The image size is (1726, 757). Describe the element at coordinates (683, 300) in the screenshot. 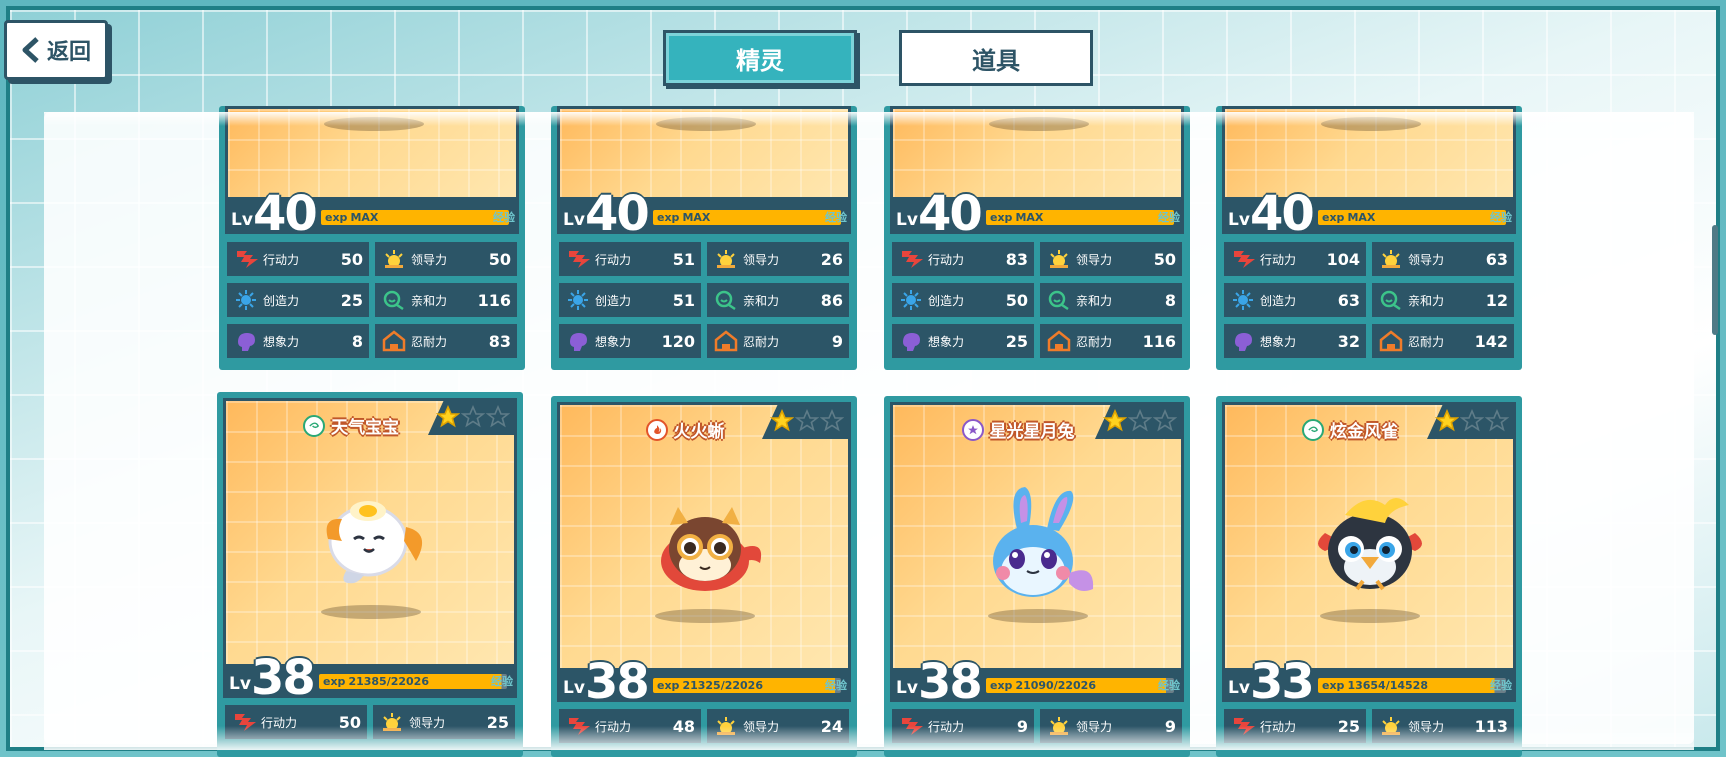

I see `creativity-stat-value: 51` at that location.